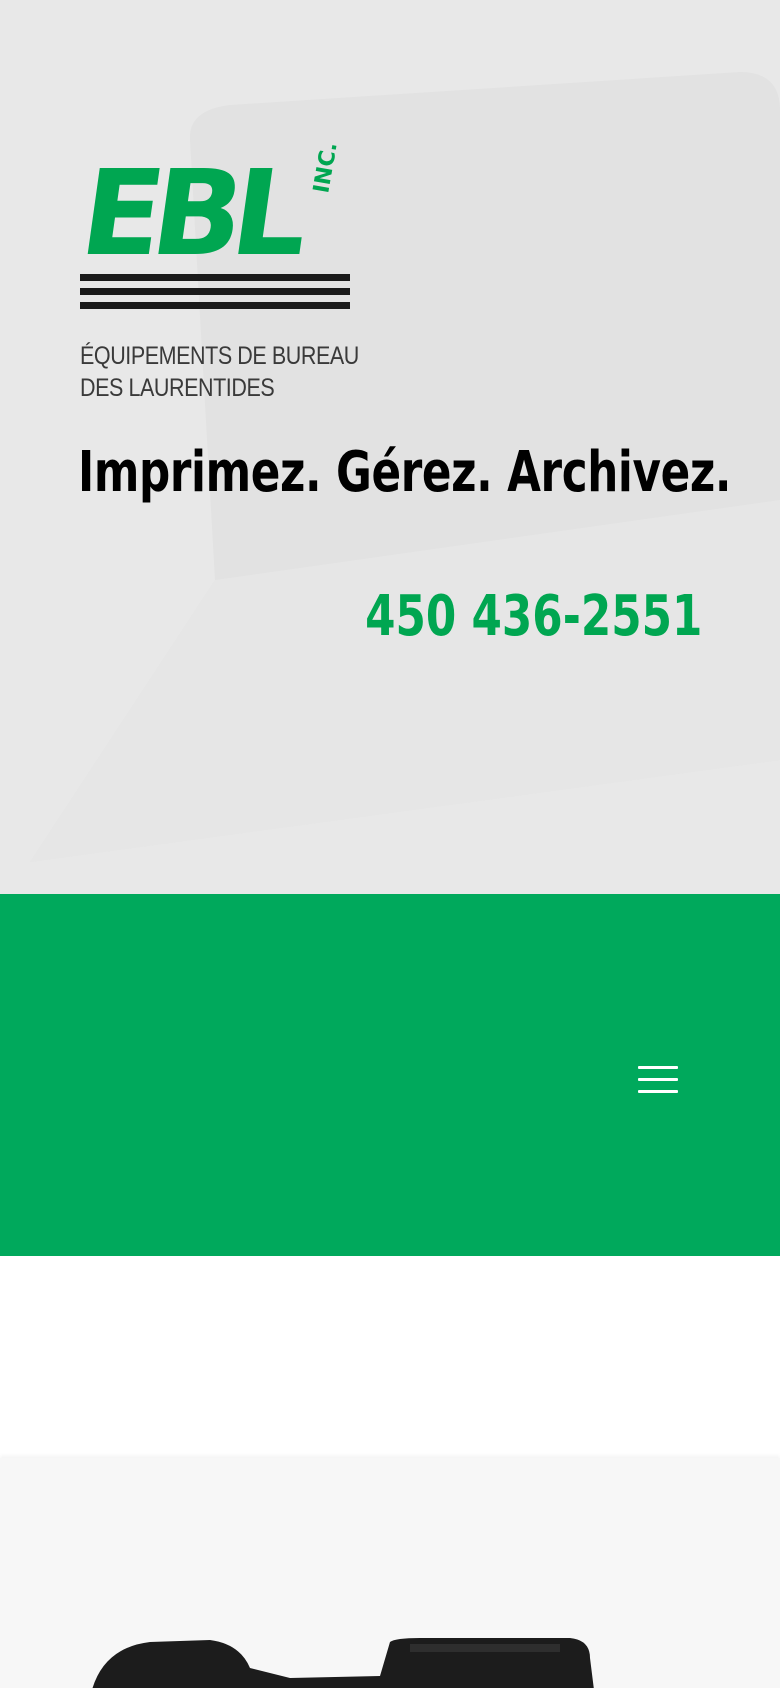 This screenshot has width=780, height=1688. I want to click on content-spacer, so click(390, 1357).